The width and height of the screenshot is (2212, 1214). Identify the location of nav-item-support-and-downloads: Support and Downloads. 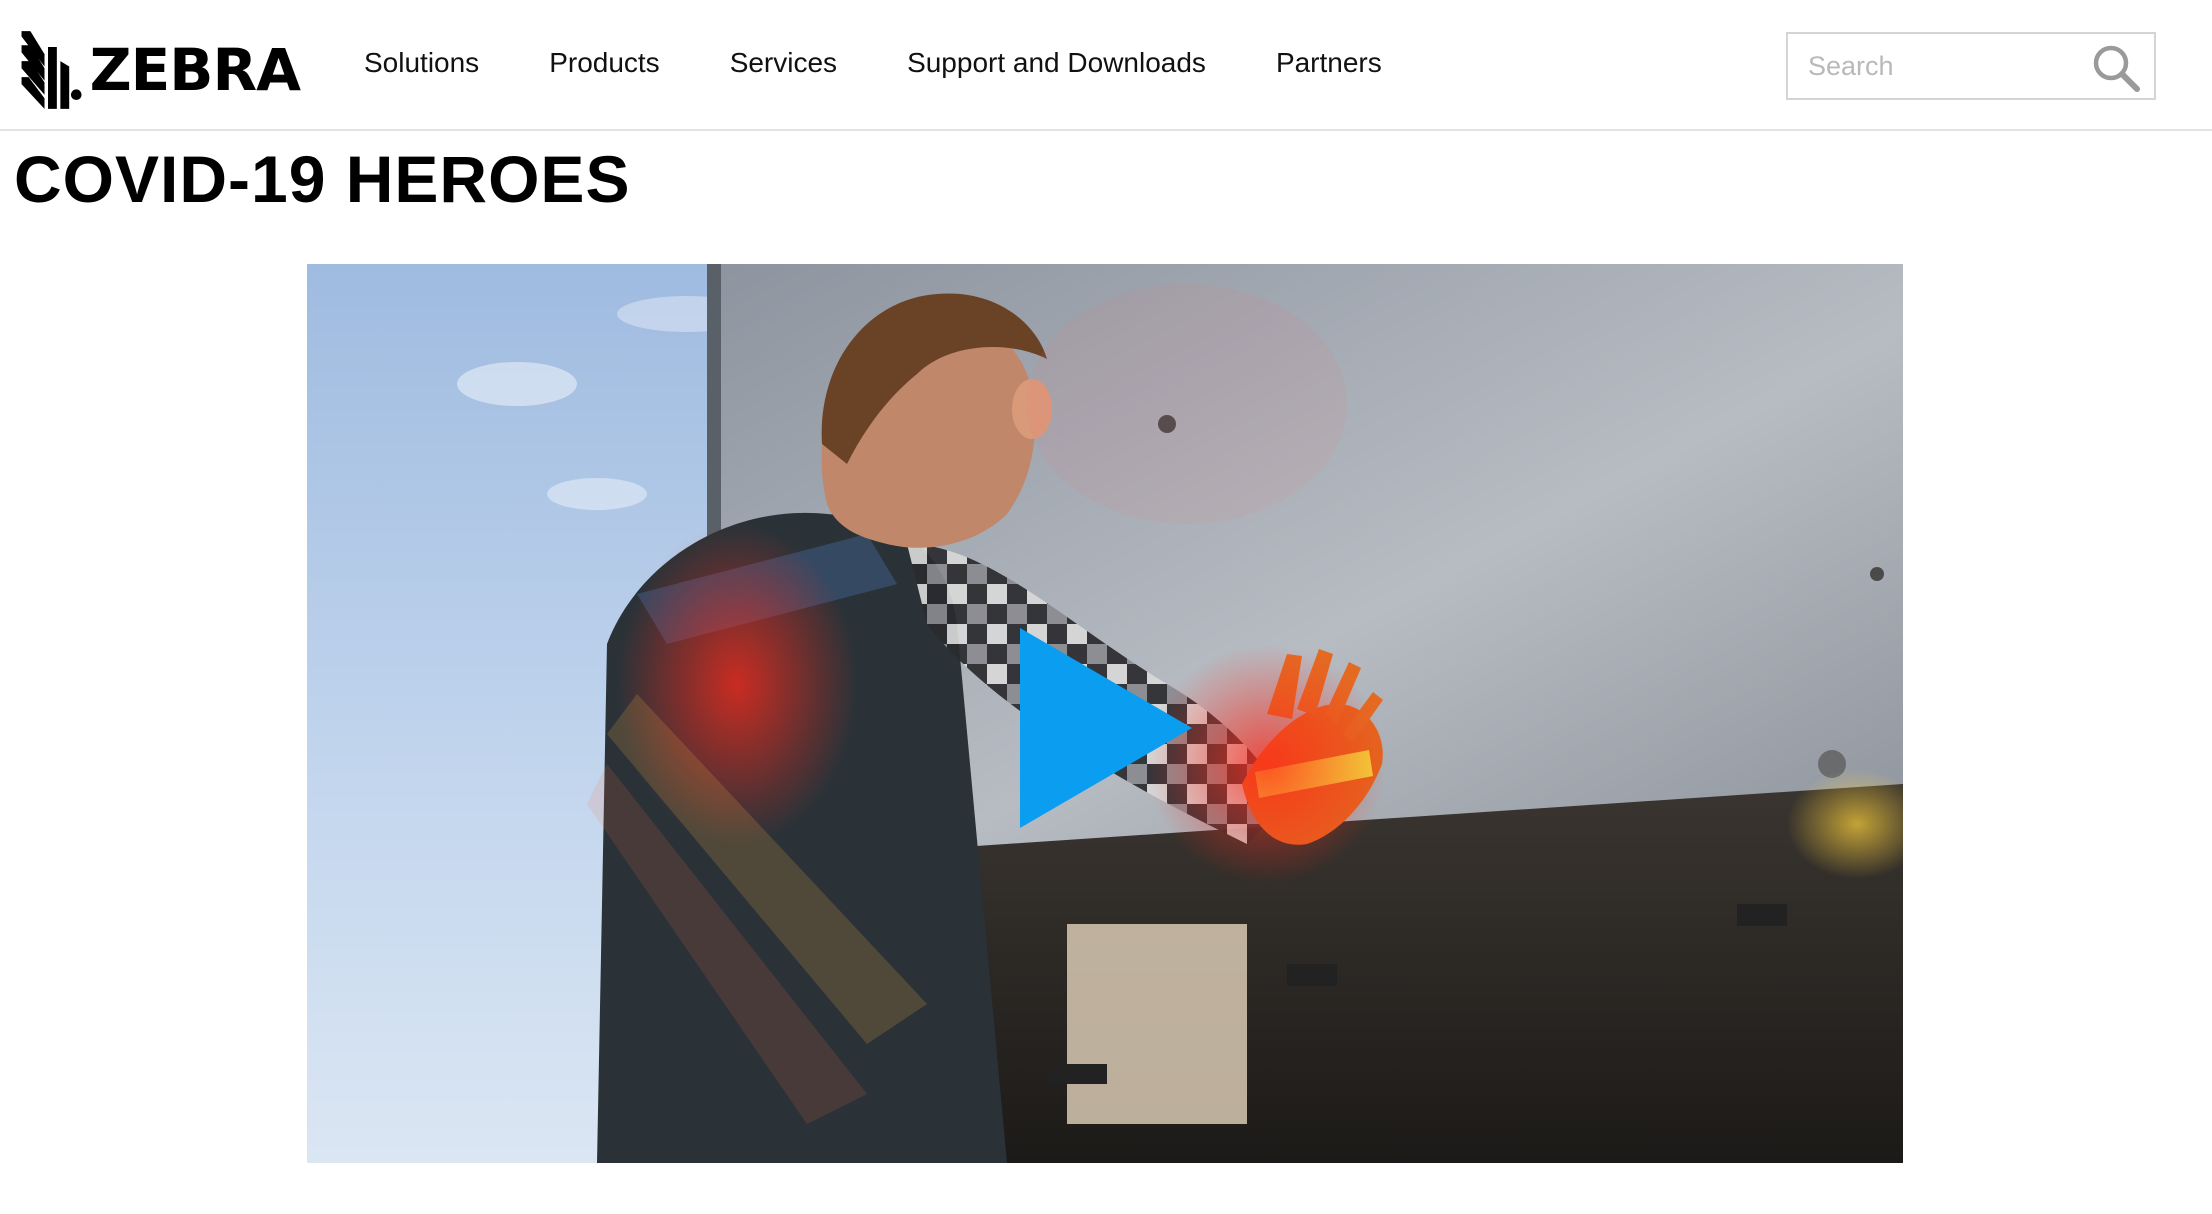
(1056, 63).